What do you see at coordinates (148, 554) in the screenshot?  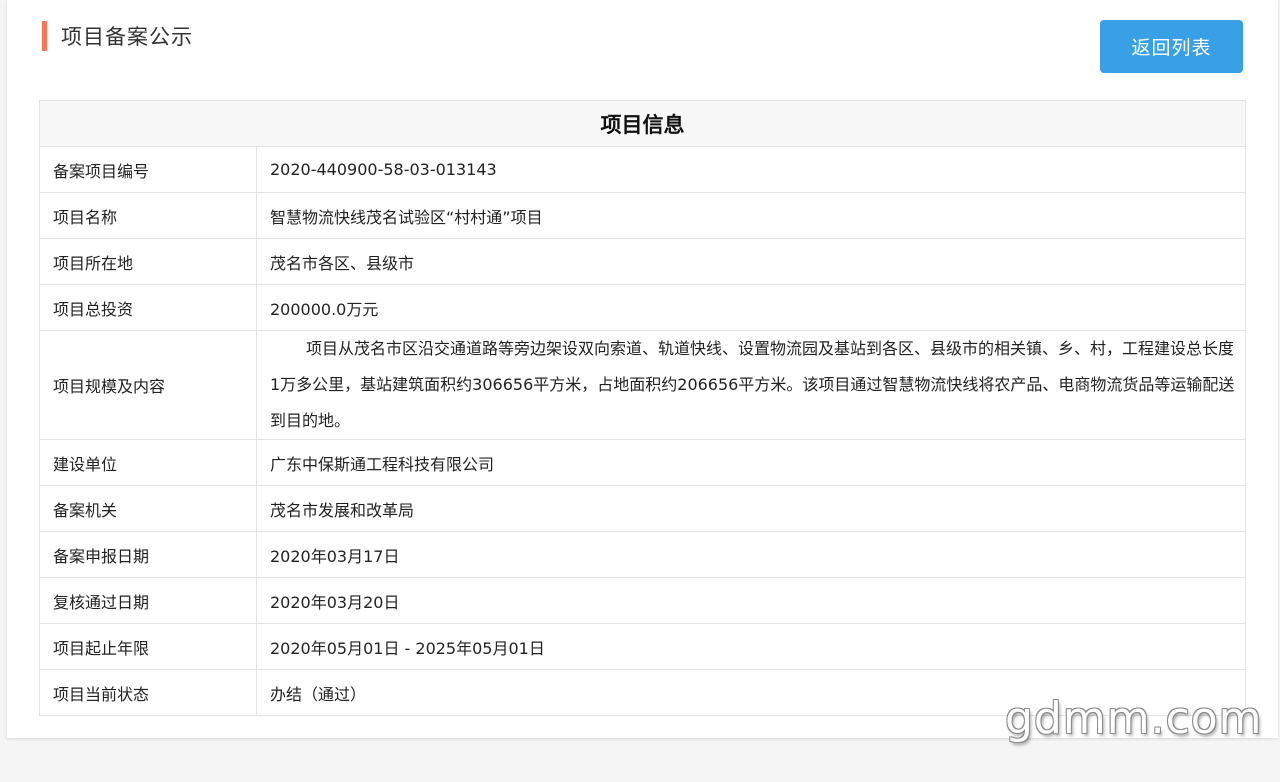 I see `row-label-apply-date: 备案申报日期` at bounding box center [148, 554].